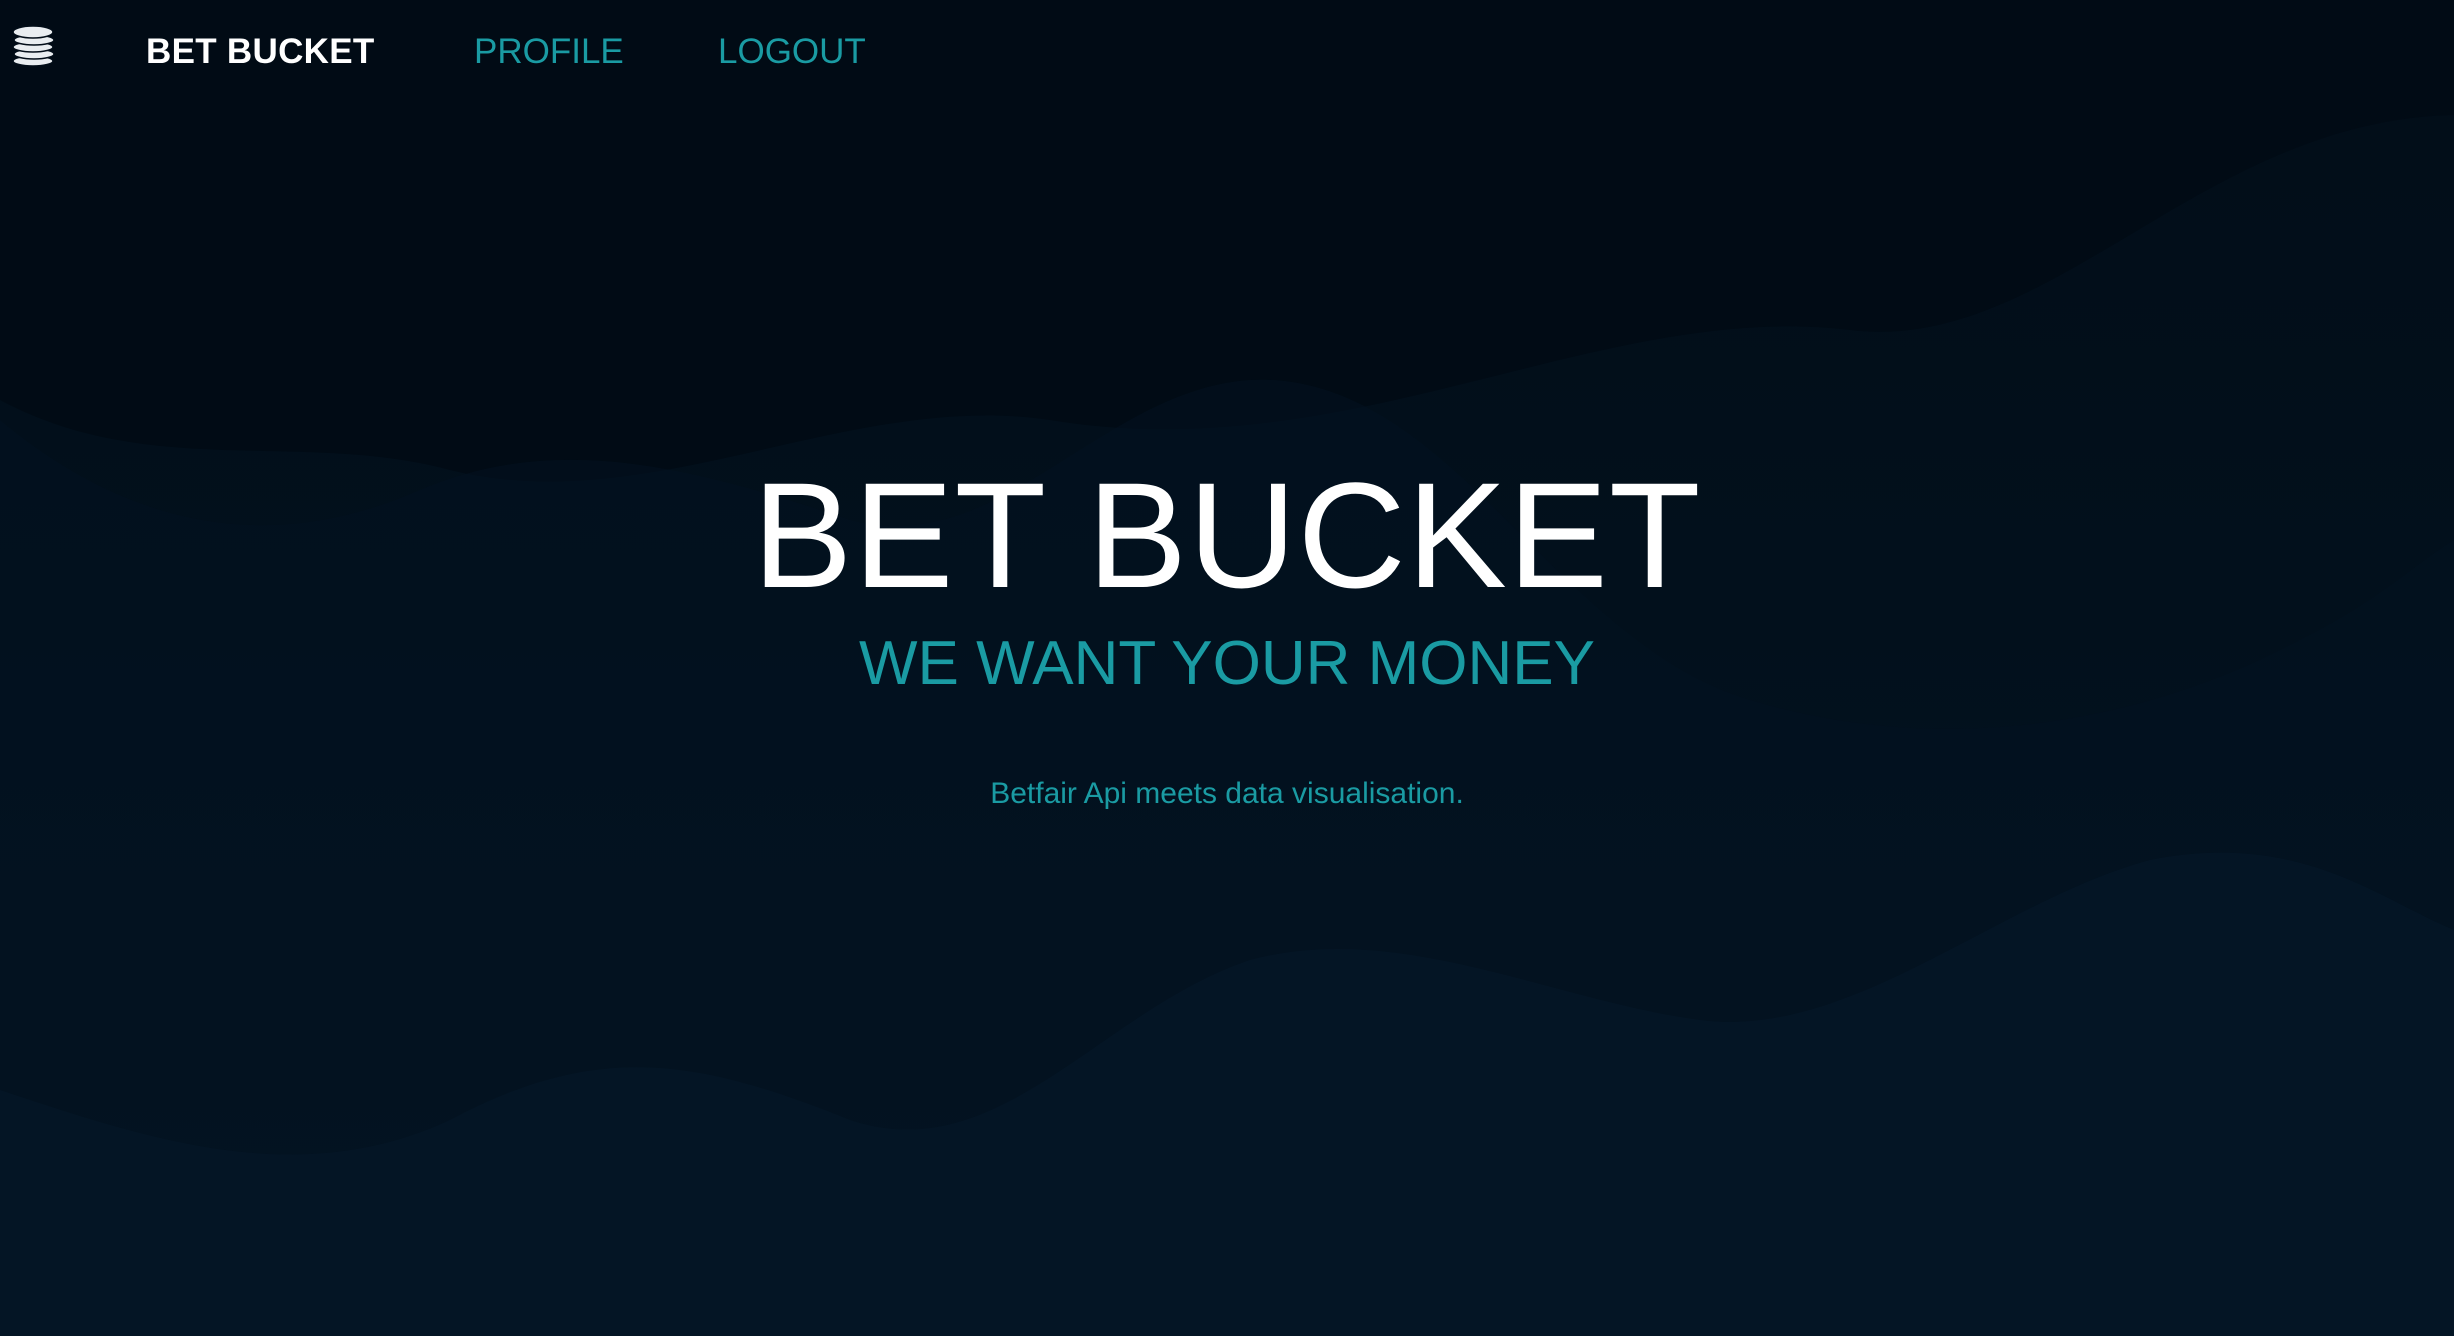  What do you see at coordinates (549, 52) in the screenshot?
I see `nav-profile-link: PROFILE` at bounding box center [549, 52].